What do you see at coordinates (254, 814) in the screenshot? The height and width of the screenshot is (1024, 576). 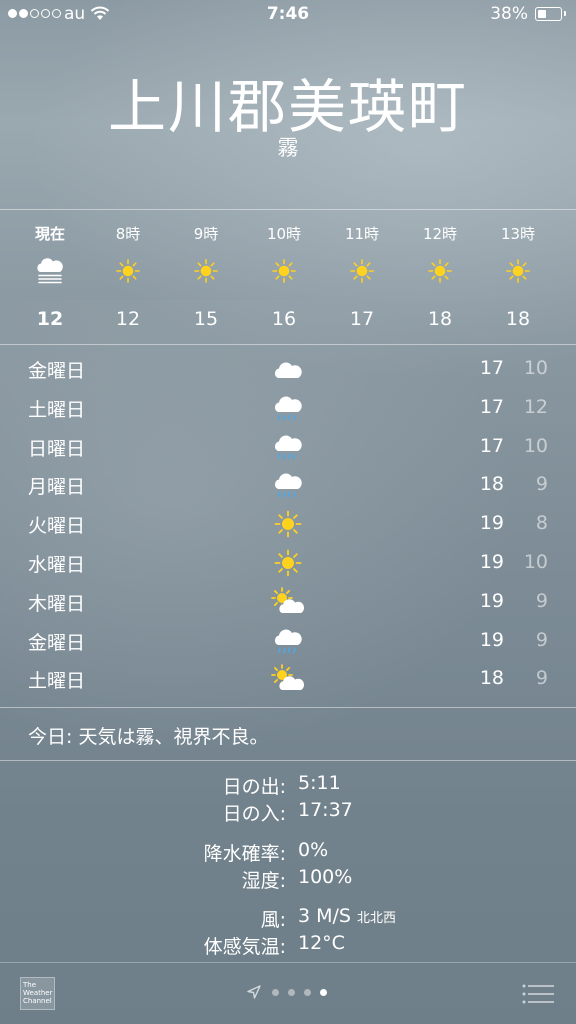 I see `sunset-label: 日の入:` at bounding box center [254, 814].